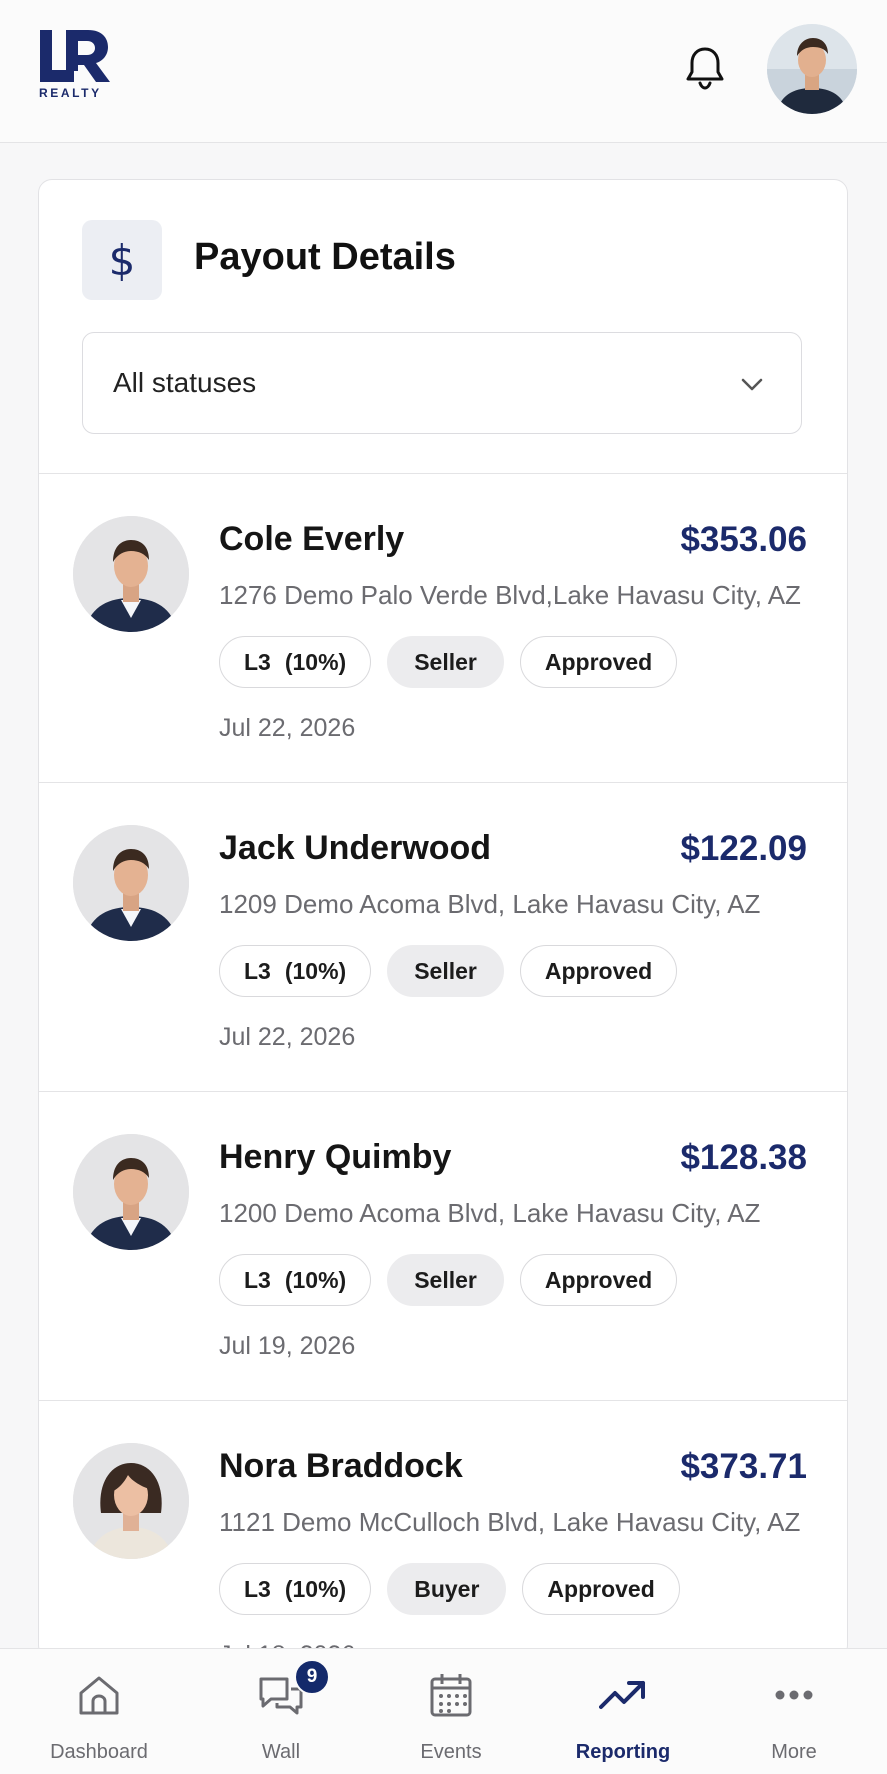 This screenshot has width=887, height=1774. I want to click on card-title: Payout Details, so click(325, 257).